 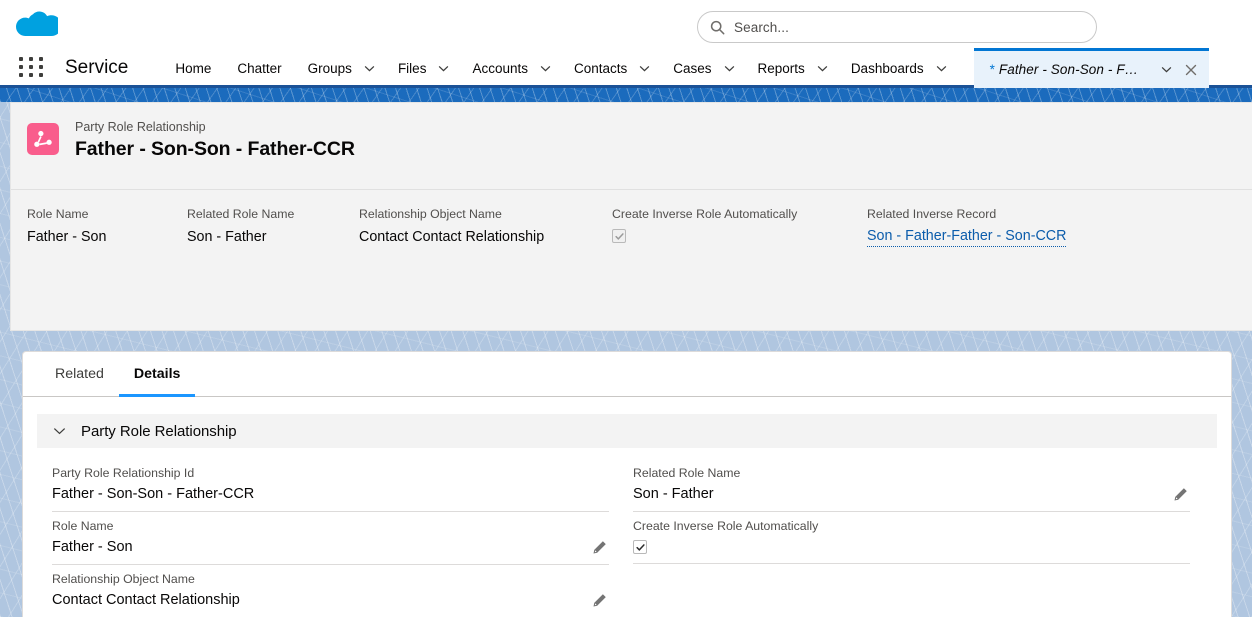 What do you see at coordinates (781, 68) in the screenshot?
I see `nav-item-label: Reports` at bounding box center [781, 68].